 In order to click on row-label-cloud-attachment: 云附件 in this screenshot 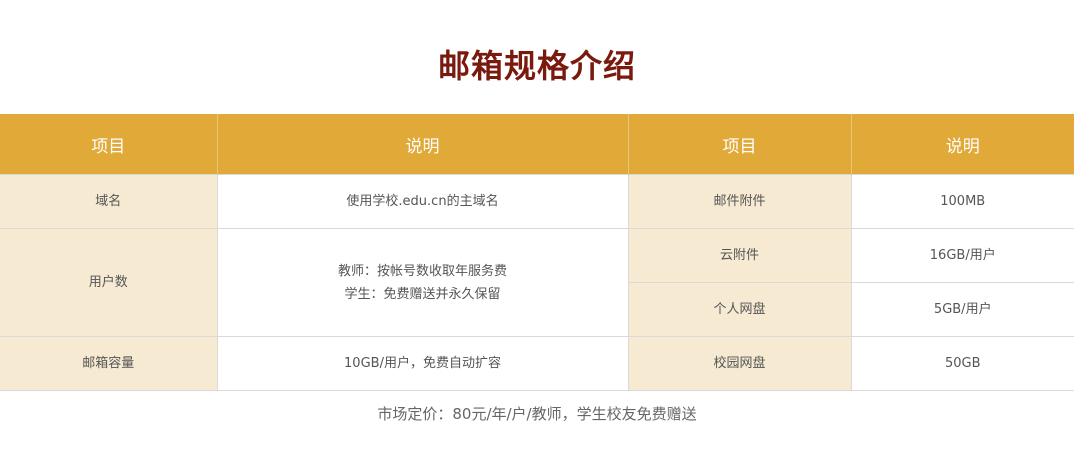, I will do `click(739, 255)`.